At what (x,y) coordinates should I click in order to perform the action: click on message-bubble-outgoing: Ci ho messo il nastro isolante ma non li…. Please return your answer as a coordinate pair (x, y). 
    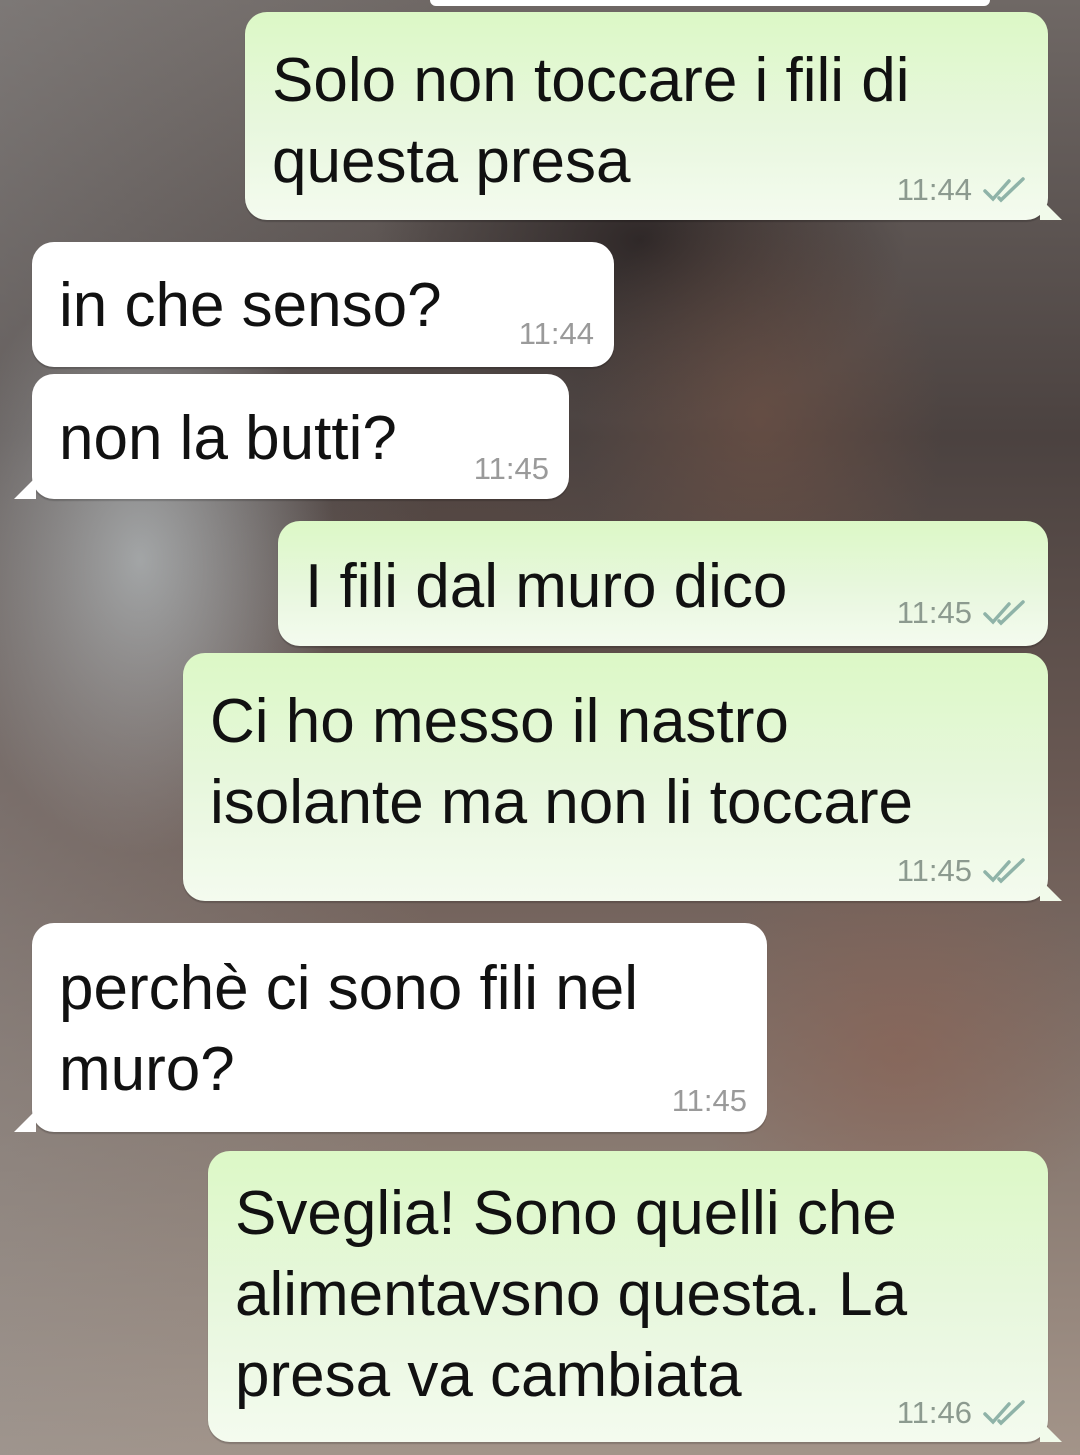
    Looking at the image, I should click on (615, 777).